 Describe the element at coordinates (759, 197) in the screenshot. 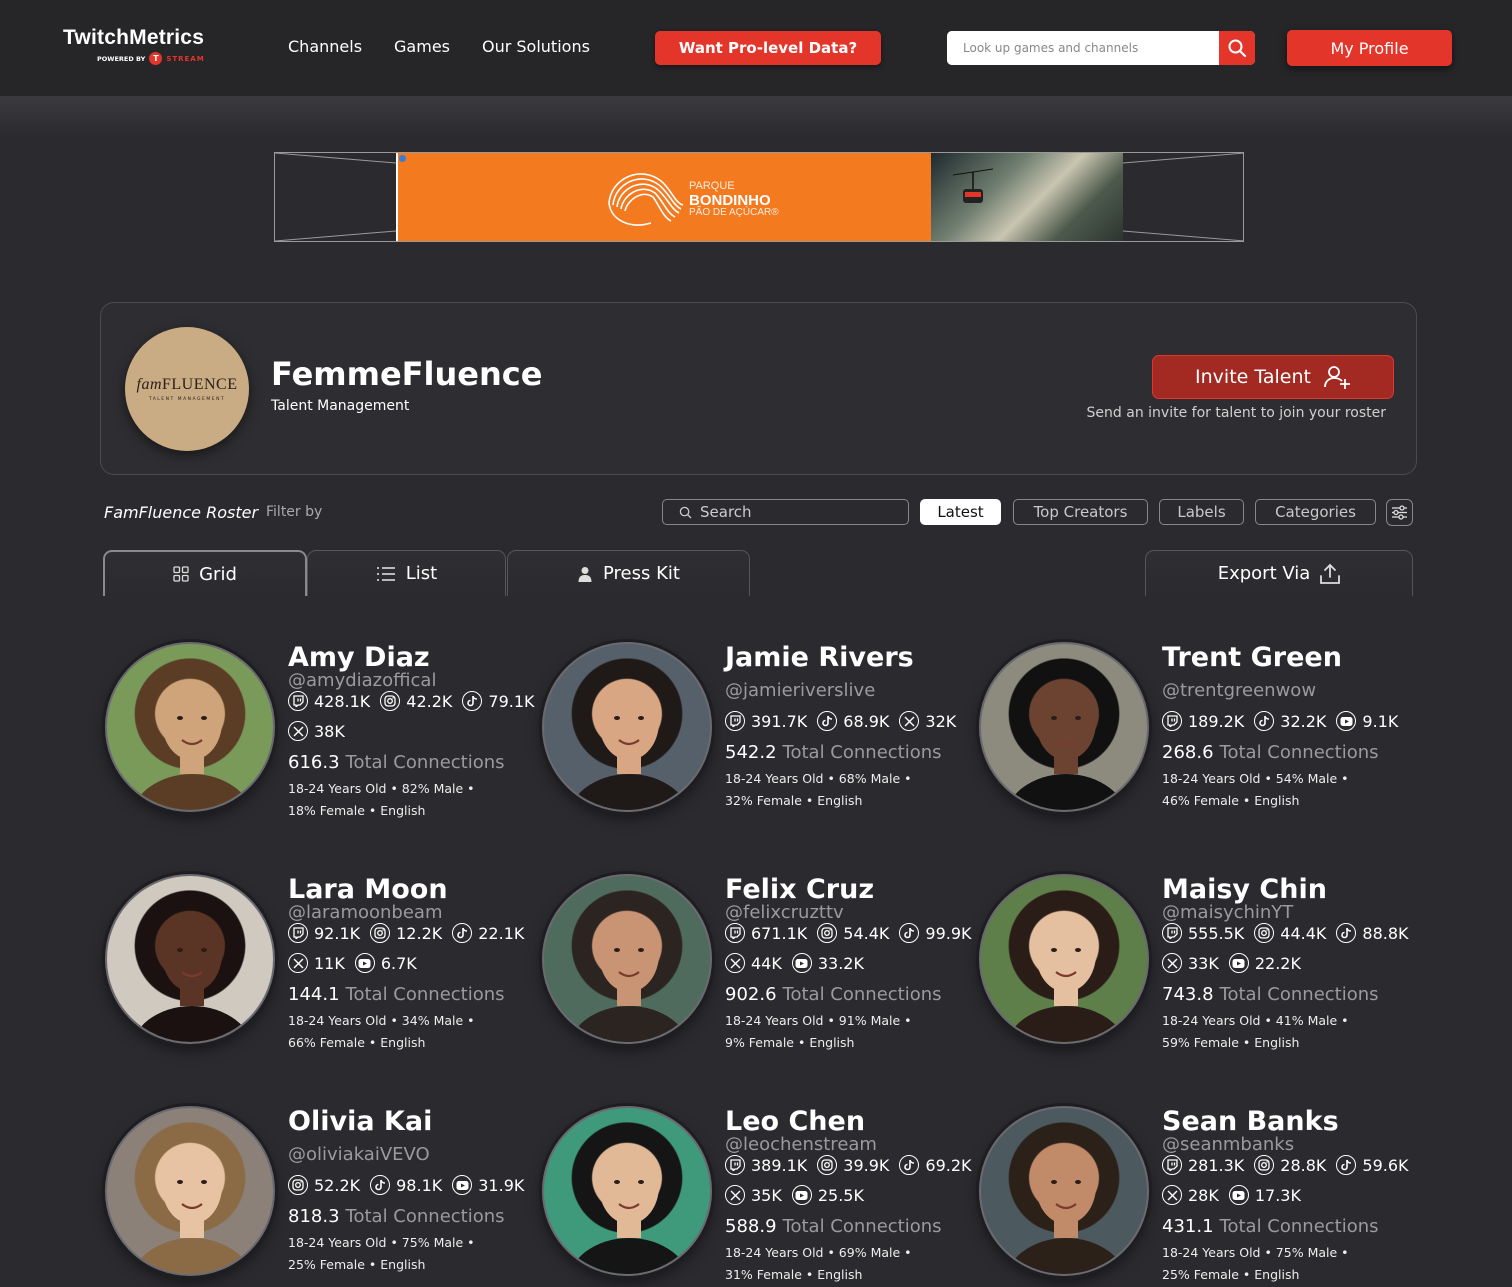

I see `ad-banner: PARQUE BONDINHO PÃO DE AÇÚCAR®` at that location.